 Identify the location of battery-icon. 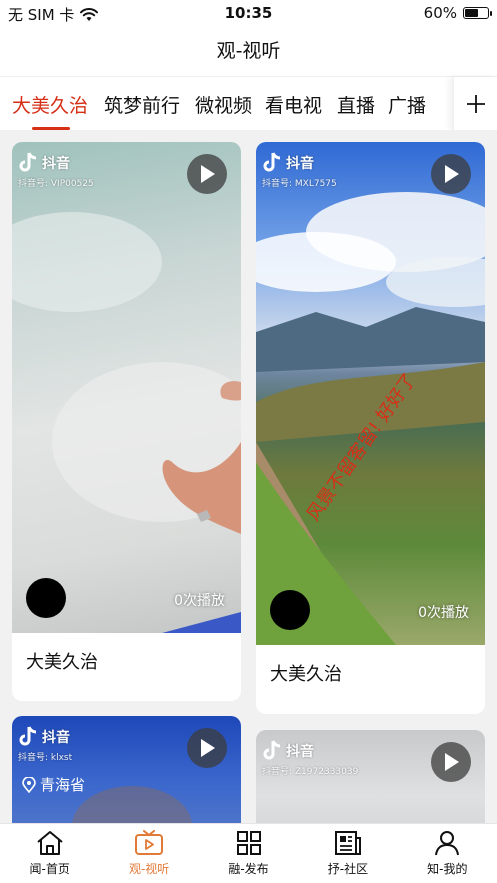
(477, 13).